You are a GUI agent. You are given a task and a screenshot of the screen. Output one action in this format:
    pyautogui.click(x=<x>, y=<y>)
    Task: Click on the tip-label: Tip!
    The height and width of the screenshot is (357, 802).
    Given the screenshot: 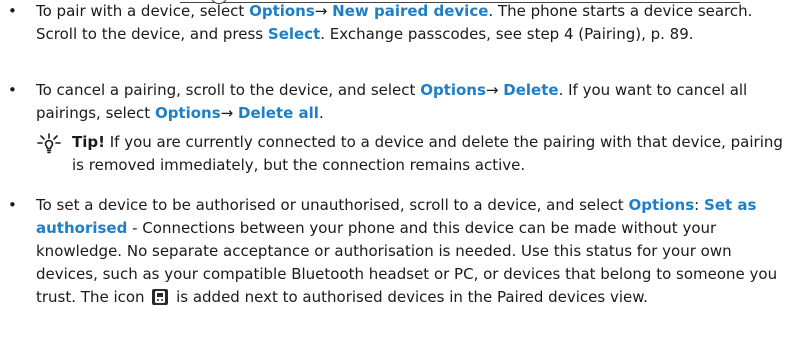 What is the action you would take?
    pyautogui.click(x=88, y=142)
    